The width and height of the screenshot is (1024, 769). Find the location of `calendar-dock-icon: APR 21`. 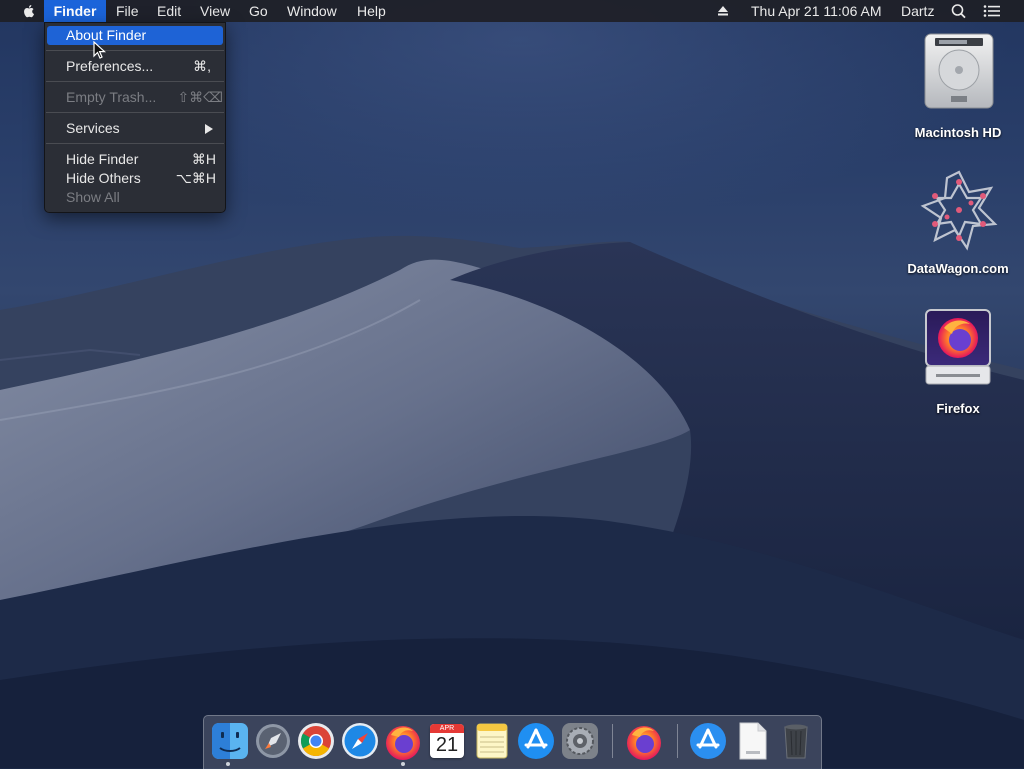

calendar-dock-icon: APR 21 is located at coordinates (447, 741).